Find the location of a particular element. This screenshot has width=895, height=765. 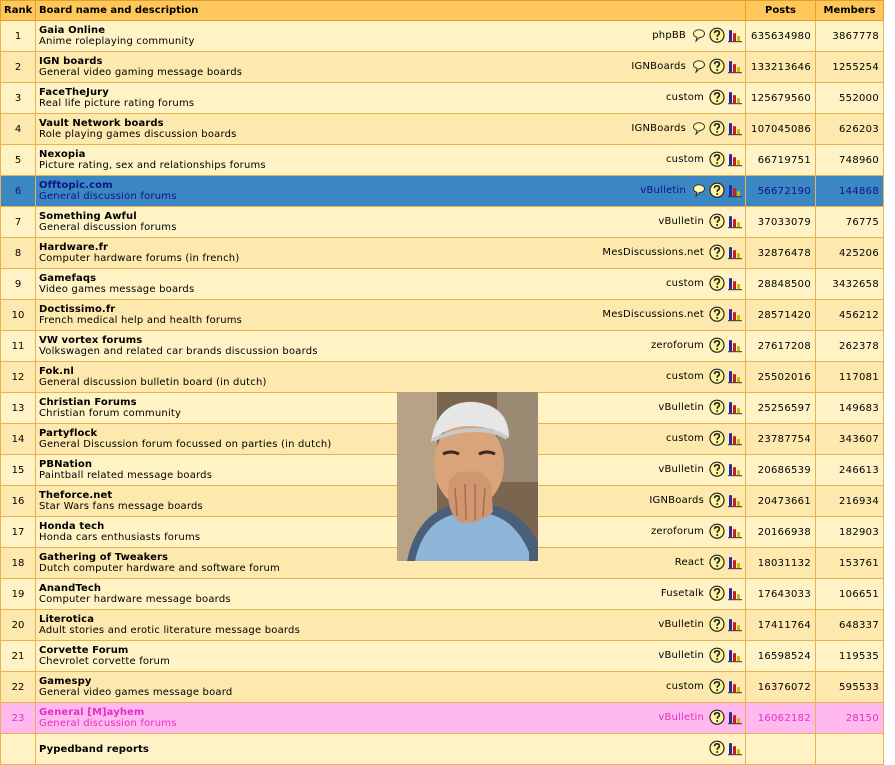

board-title-link: Pypedband reports is located at coordinates (392, 749).